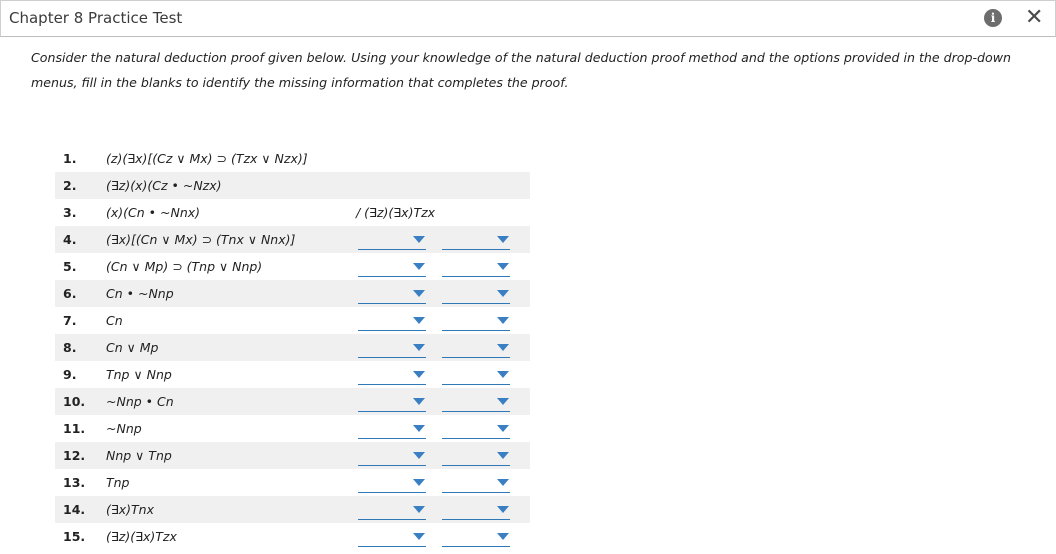 The image size is (1056, 554). What do you see at coordinates (114, 320) in the screenshot?
I see `line-formula: Cn` at bounding box center [114, 320].